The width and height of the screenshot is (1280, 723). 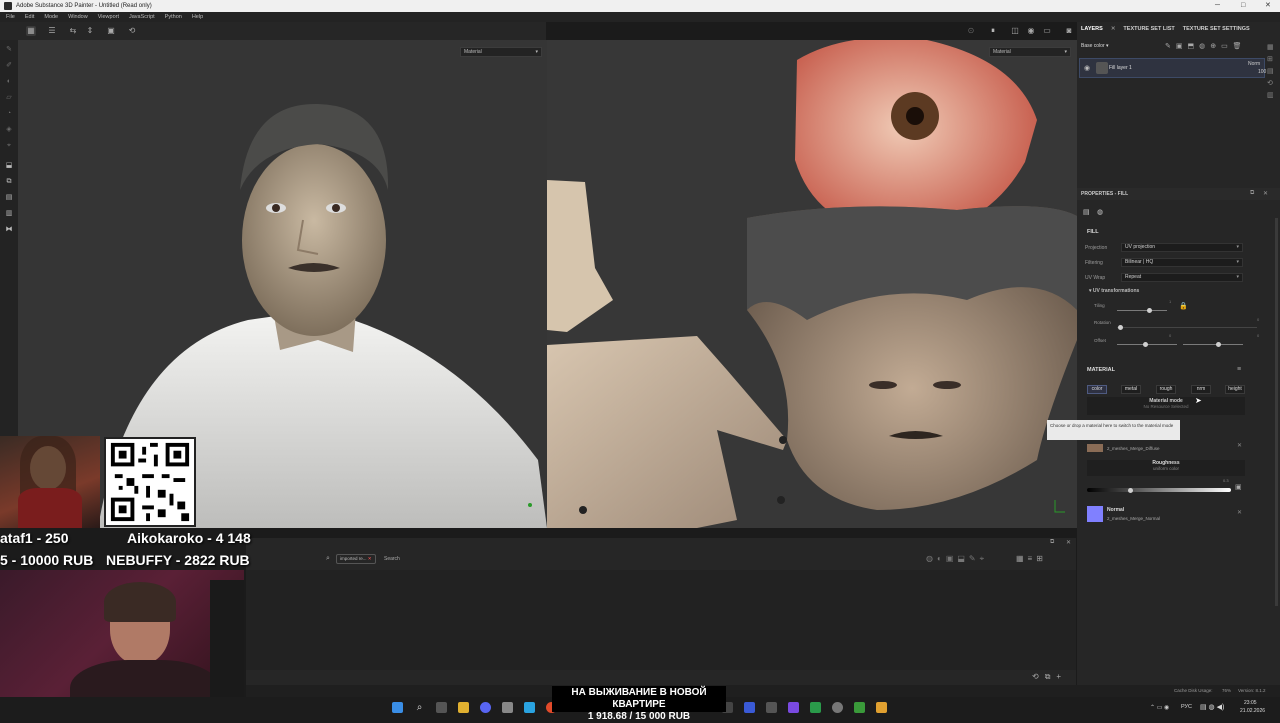 I want to click on network-volume-icons: ▤ ◍ ◀), so click(x=1212, y=707).